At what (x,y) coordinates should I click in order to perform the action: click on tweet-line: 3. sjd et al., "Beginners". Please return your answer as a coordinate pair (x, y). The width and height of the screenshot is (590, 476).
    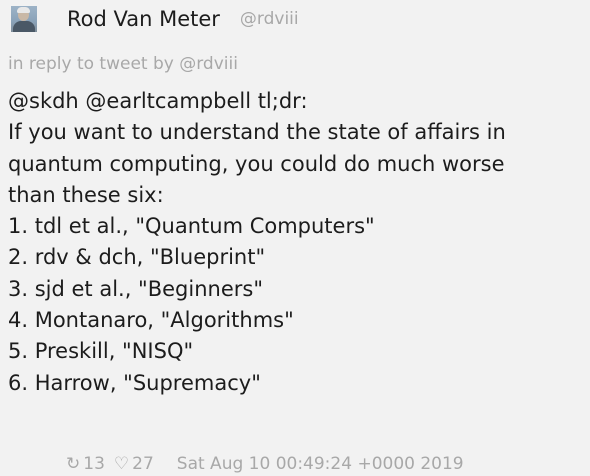
    Looking at the image, I should click on (135, 288).